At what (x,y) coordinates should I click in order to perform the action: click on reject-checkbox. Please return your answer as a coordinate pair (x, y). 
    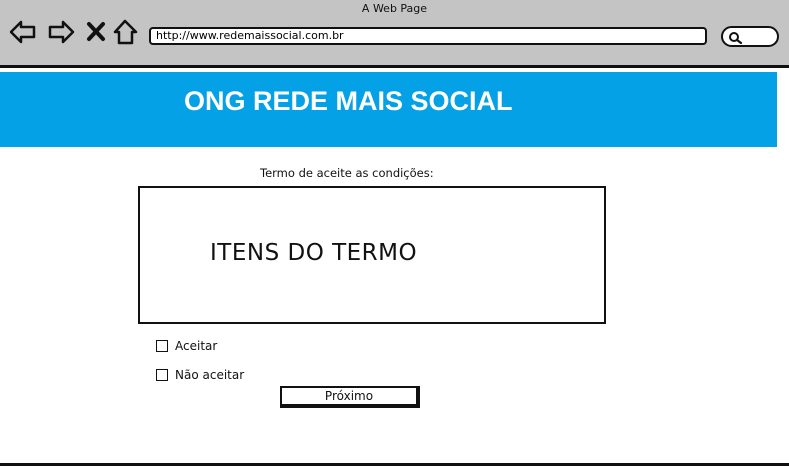
    Looking at the image, I should click on (162, 375).